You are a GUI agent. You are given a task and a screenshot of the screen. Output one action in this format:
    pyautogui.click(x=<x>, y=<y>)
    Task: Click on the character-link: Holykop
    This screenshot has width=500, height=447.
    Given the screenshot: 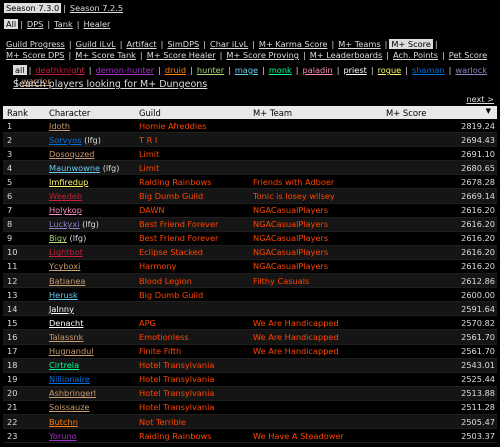 What is the action you would take?
    pyautogui.click(x=65, y=210)
    